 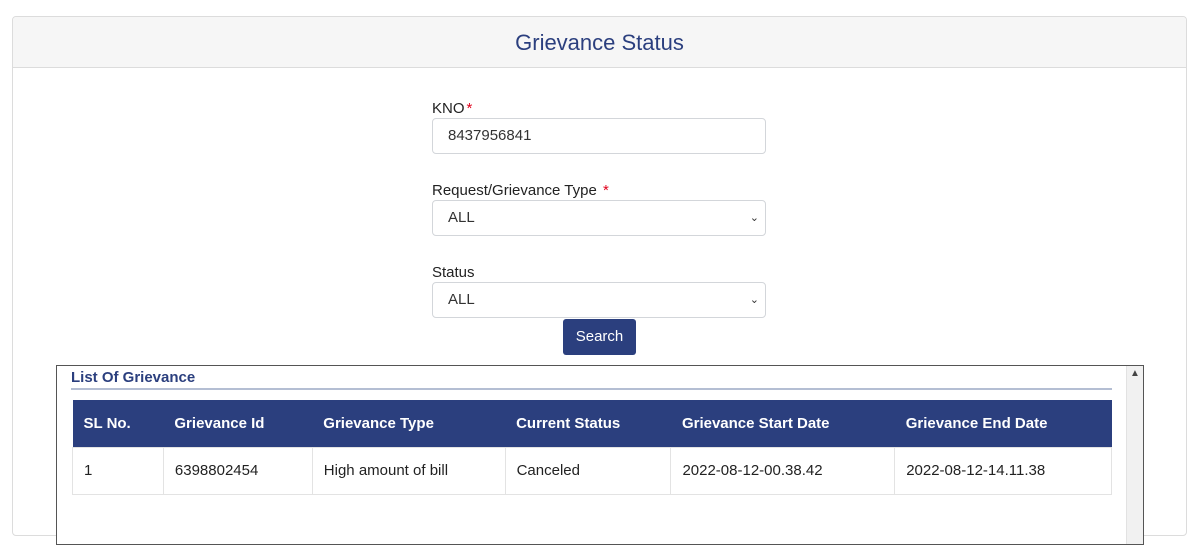 What do you see at coordinates (238, 423) in the screenshot?
I see `column-header-grievance-id: Grievance Id` at bounding box center [238, 423].